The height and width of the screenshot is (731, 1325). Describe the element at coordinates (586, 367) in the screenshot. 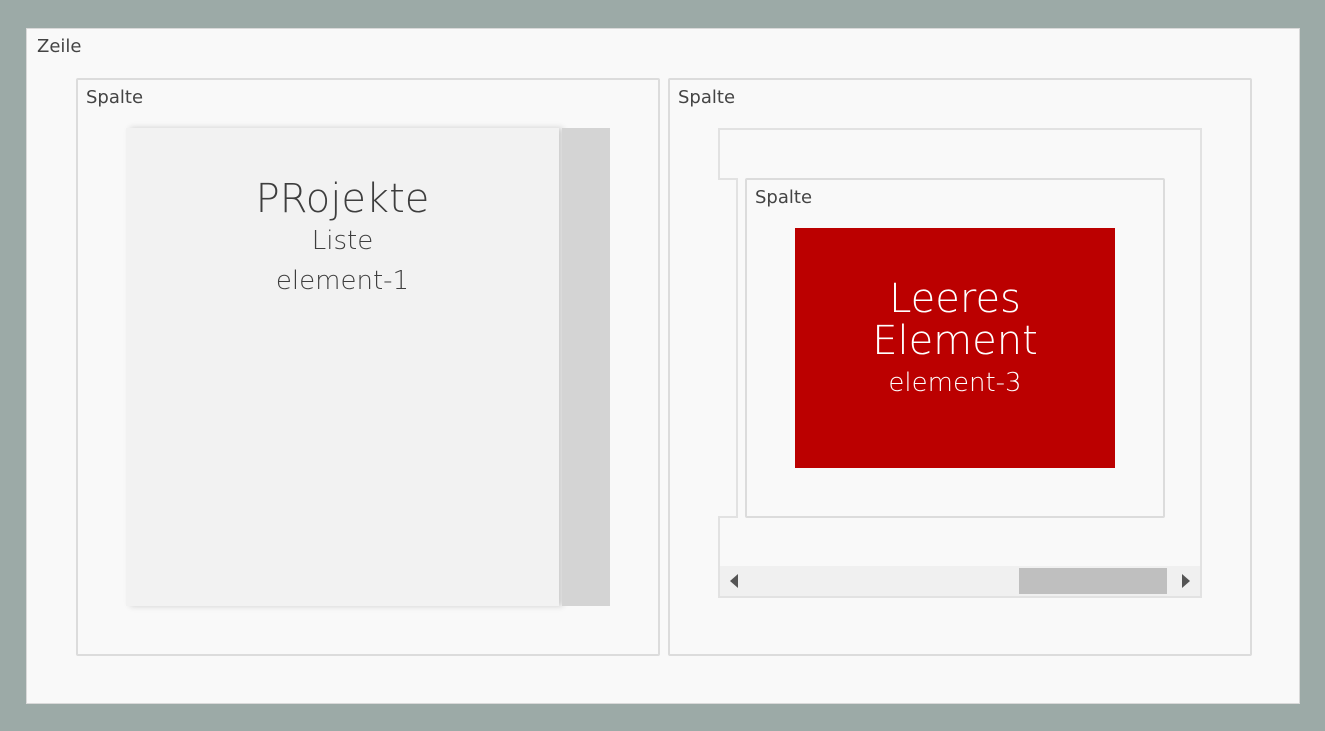

I see `card-side-strip` at that location.